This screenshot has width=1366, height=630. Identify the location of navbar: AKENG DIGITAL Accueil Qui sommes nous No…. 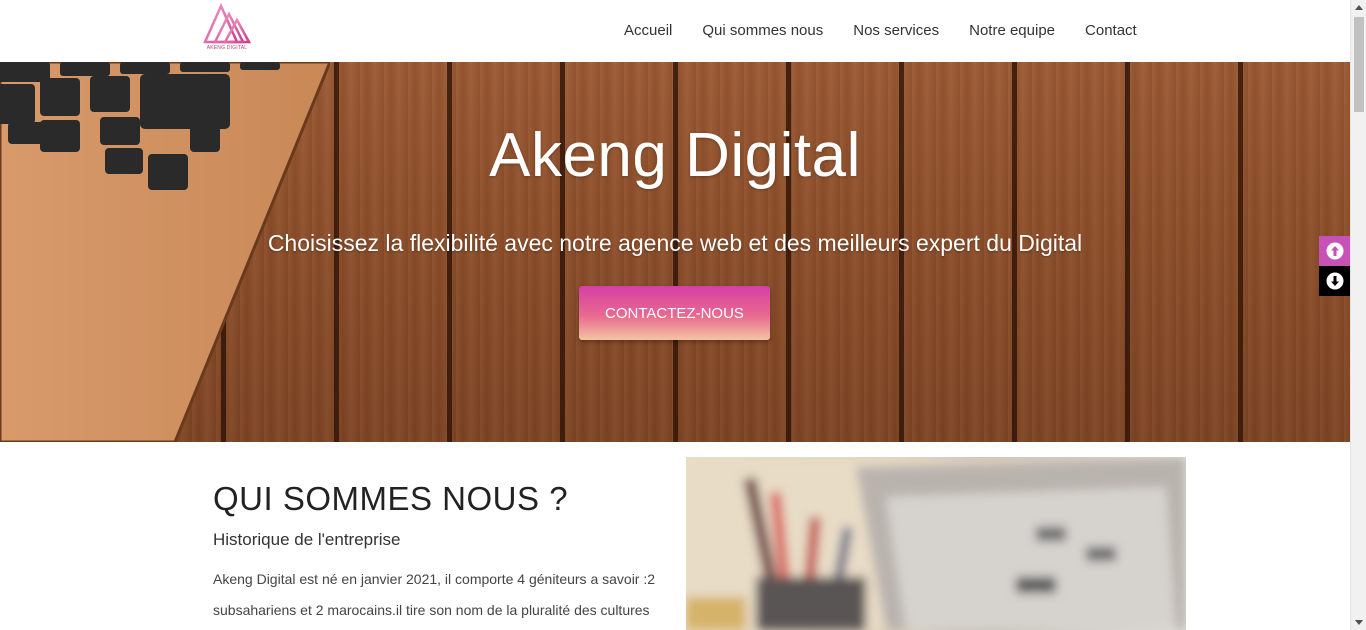
(675, 31).